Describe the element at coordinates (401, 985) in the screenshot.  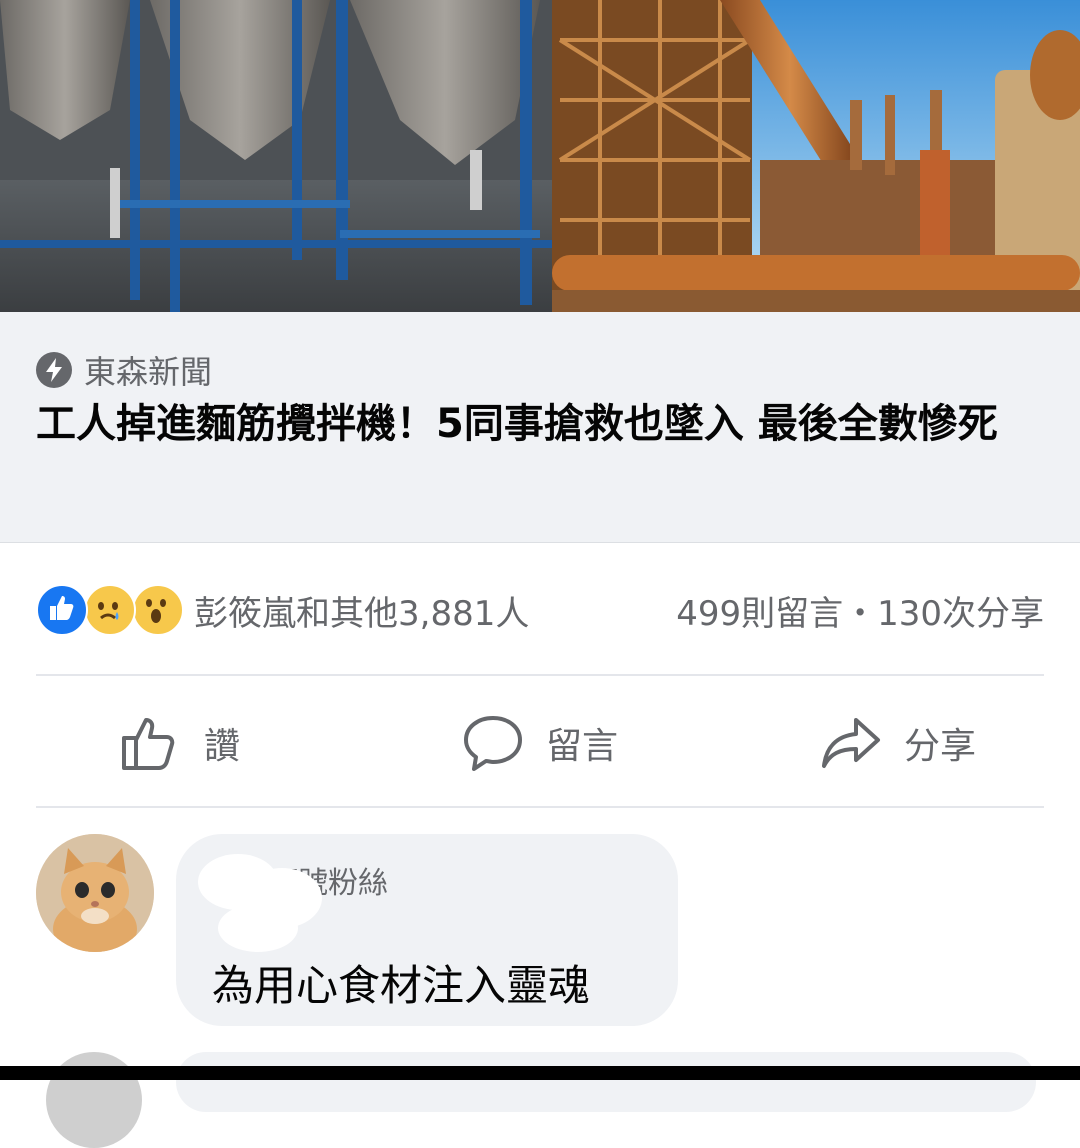
I see `comment-text: 為用心食材注入靈魂` at that location.